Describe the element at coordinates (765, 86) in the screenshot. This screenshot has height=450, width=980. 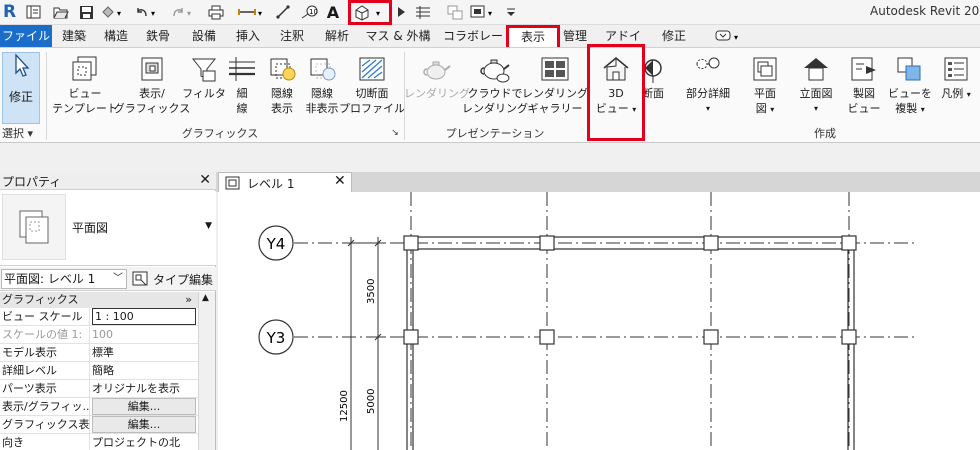
I see `plan-views-button: 平面 図 ▾` at that location.